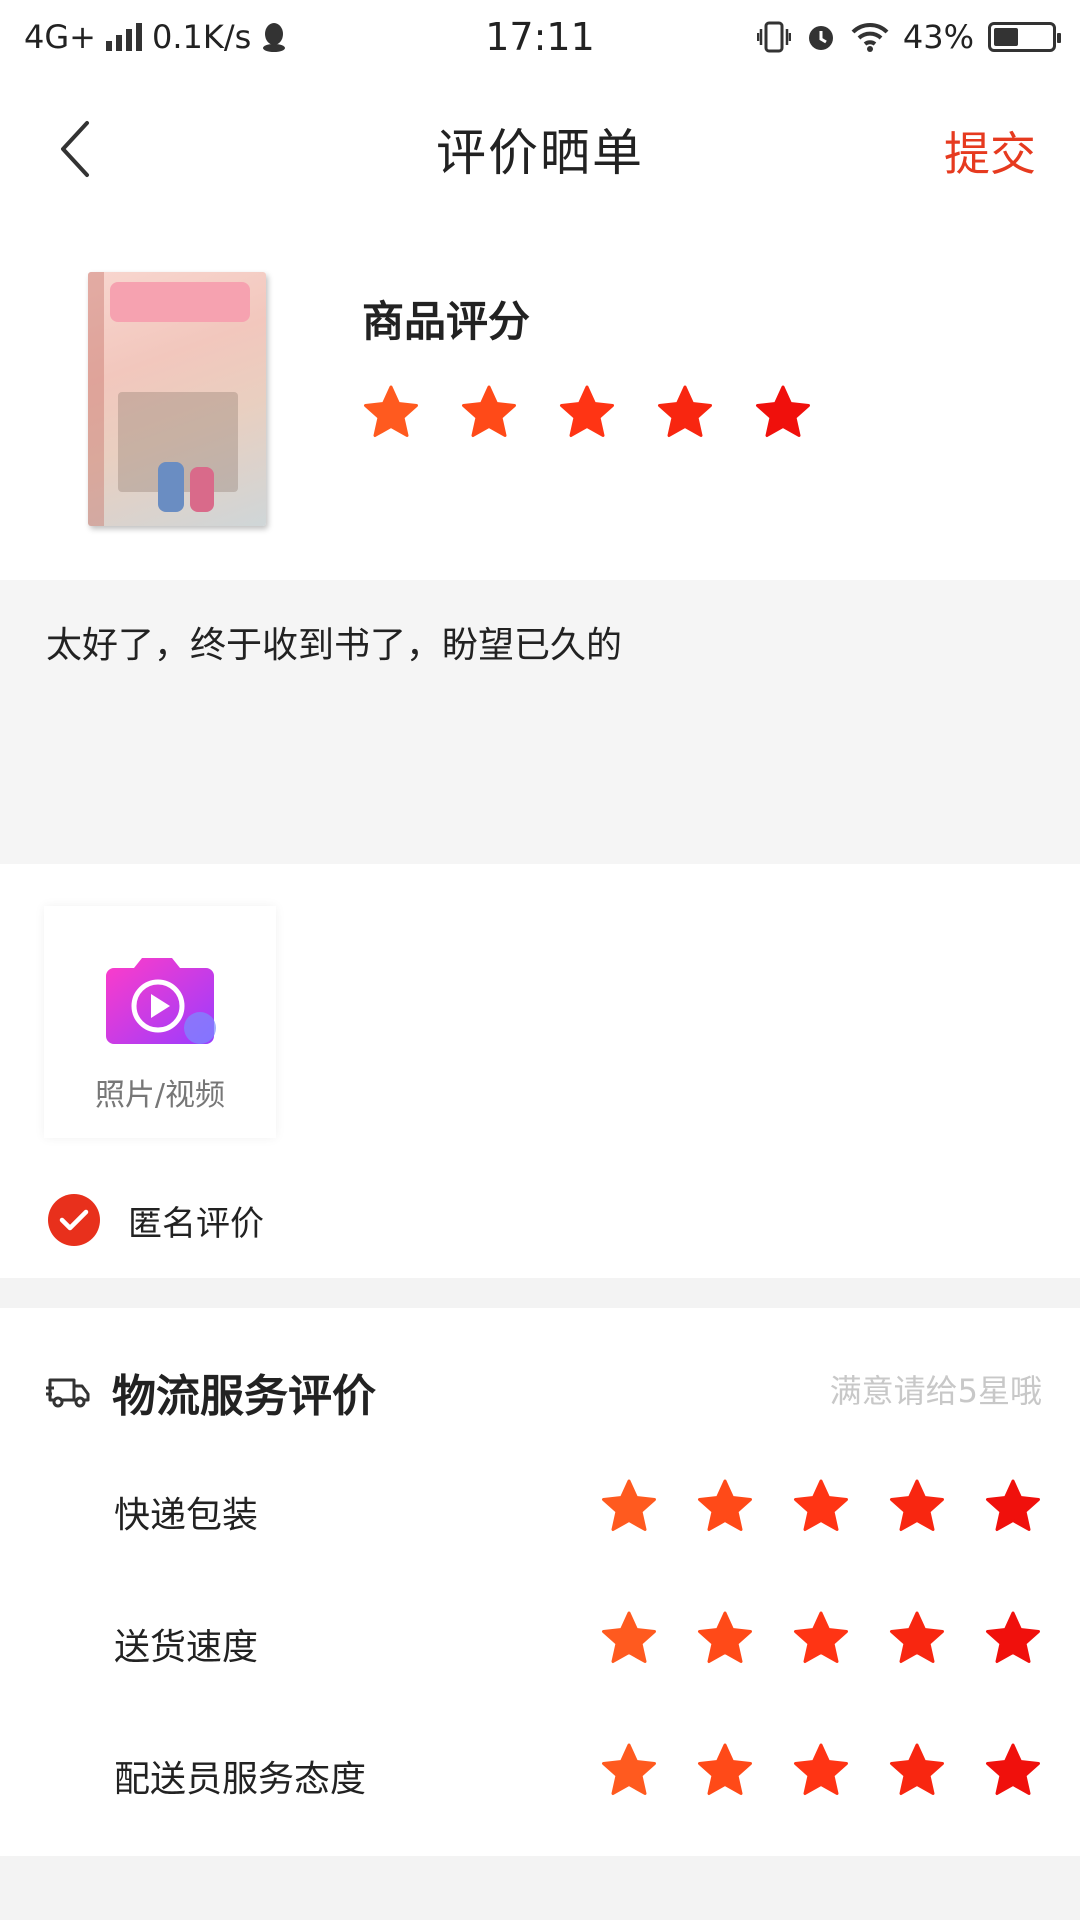 This screenshot has height=1920, width=1080. I want to click on speed-star-rating, so click(821, 1638).